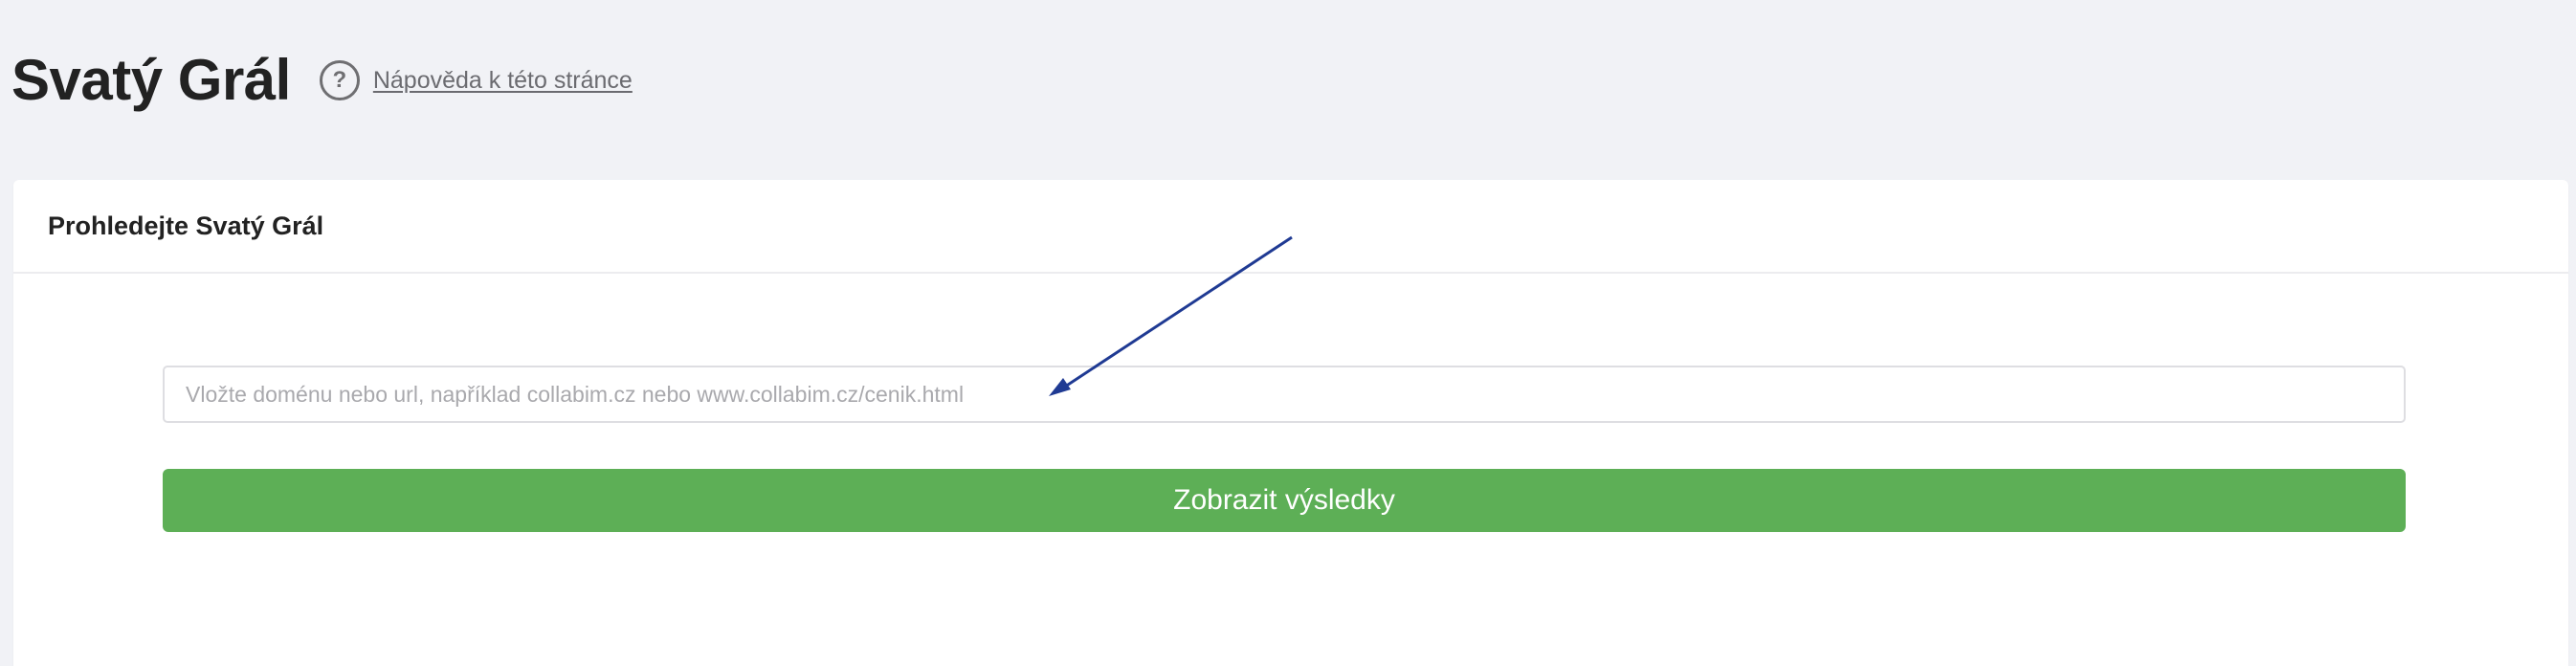  Describe the element at coordinates (1284, 394) in the screenshot. I see `domain-search-input` at that location.